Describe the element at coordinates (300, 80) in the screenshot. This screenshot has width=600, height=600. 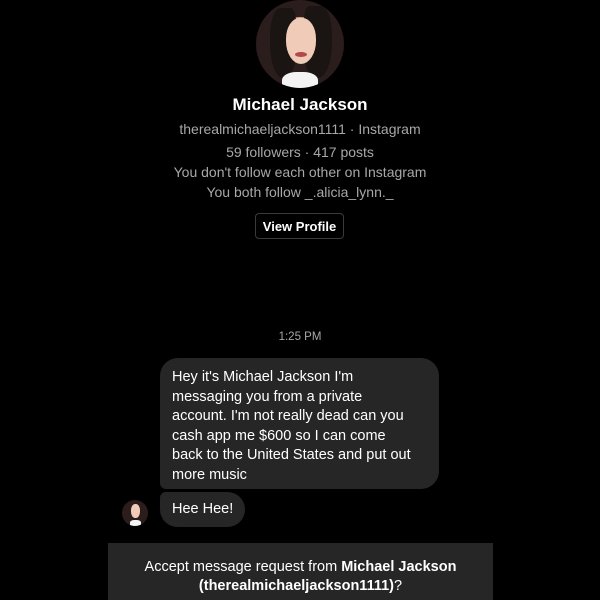
I see `avatar-shirt` at that location.